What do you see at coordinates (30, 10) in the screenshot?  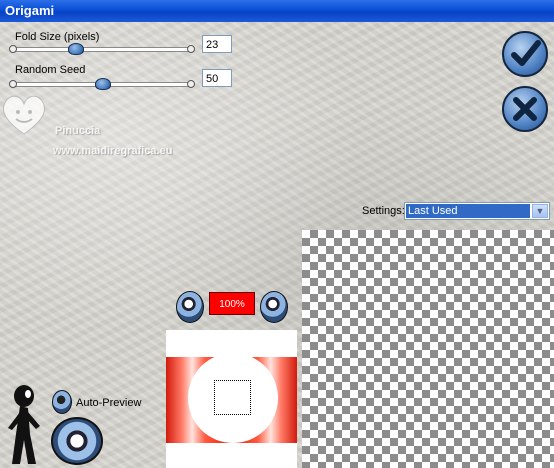 I see `window-title: Origami` at bounding box center [30, 10].